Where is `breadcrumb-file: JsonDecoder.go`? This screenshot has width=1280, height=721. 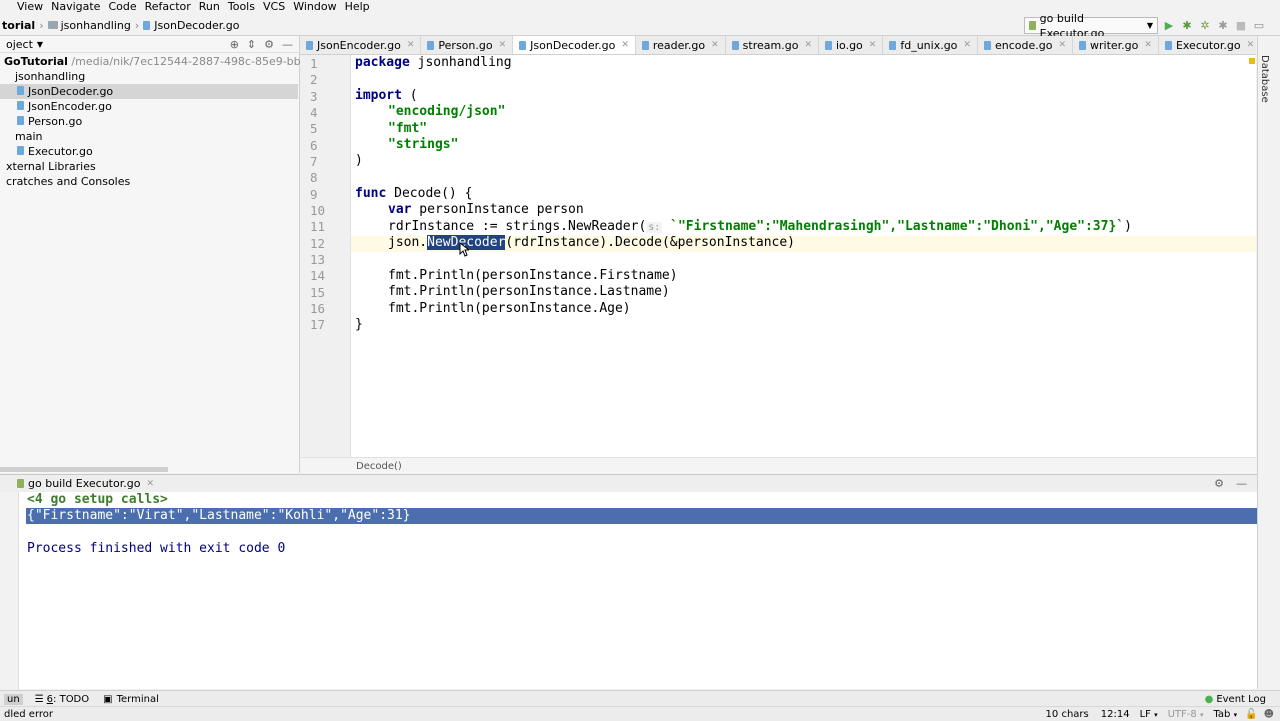 breadcrumb-file: JsonDecoder.go is located at coordinates (191, 25).